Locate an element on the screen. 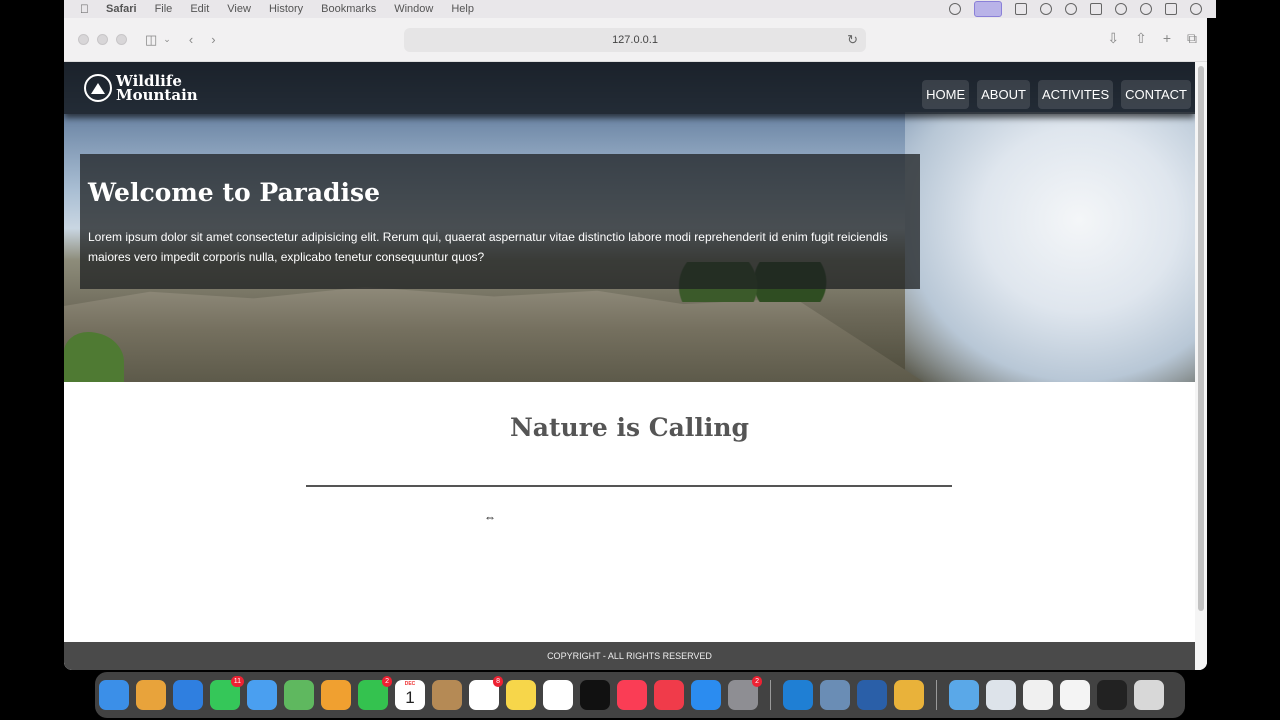 This screenshot has height=720, width=1280. new-tab-icon: + is located at coordinates (1167, 38).